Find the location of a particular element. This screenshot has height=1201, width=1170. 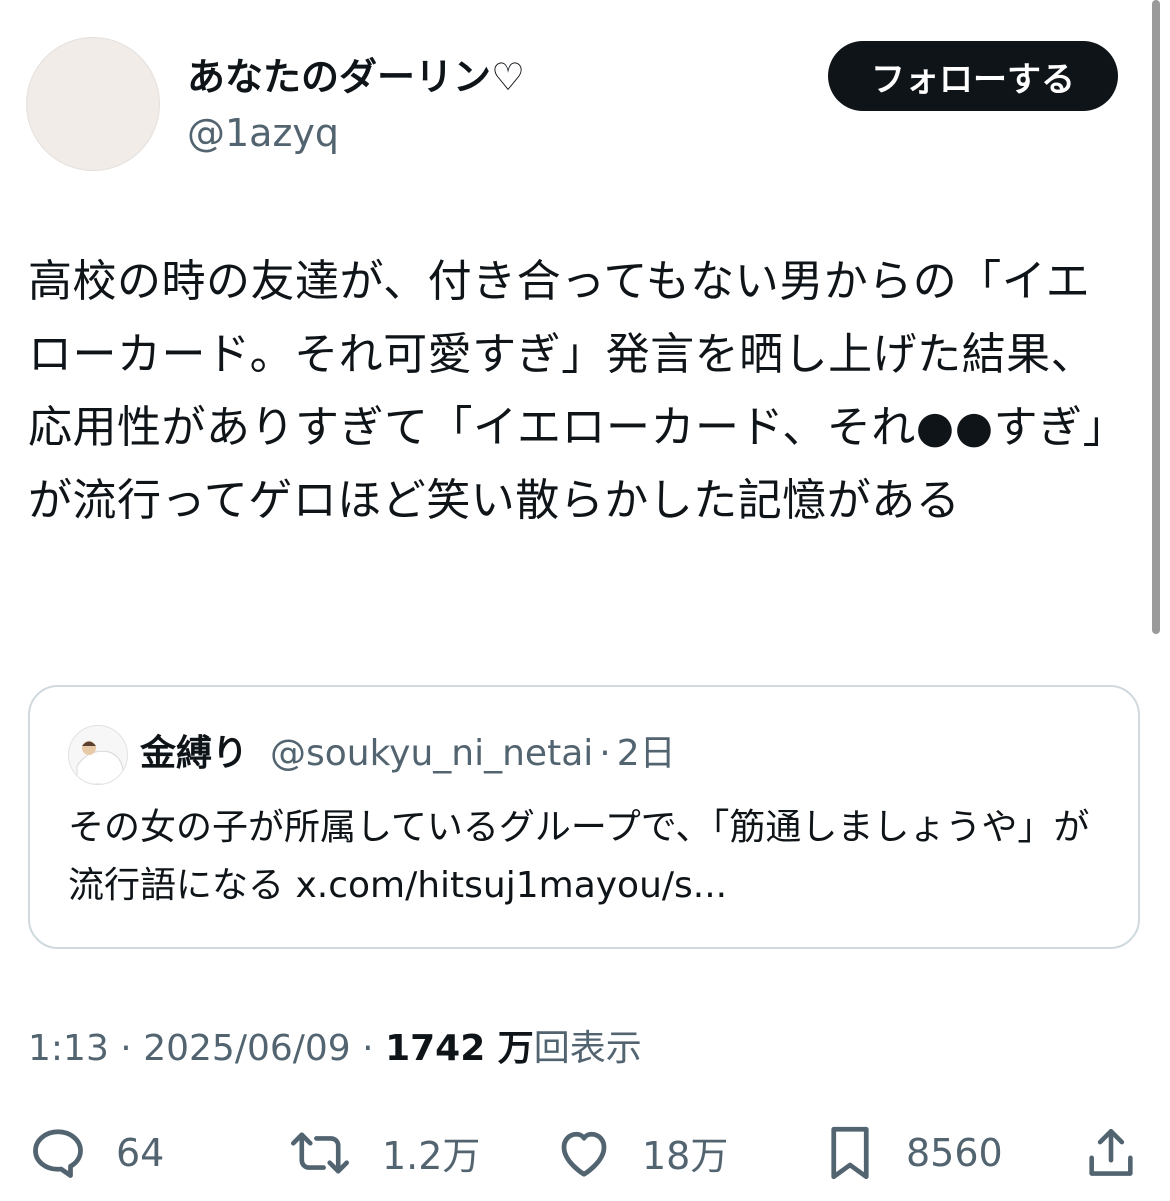

tweet-meta: 1:13 · 2025/06/09 · 1742 万回表示 is located at coordinates (335, 1049).